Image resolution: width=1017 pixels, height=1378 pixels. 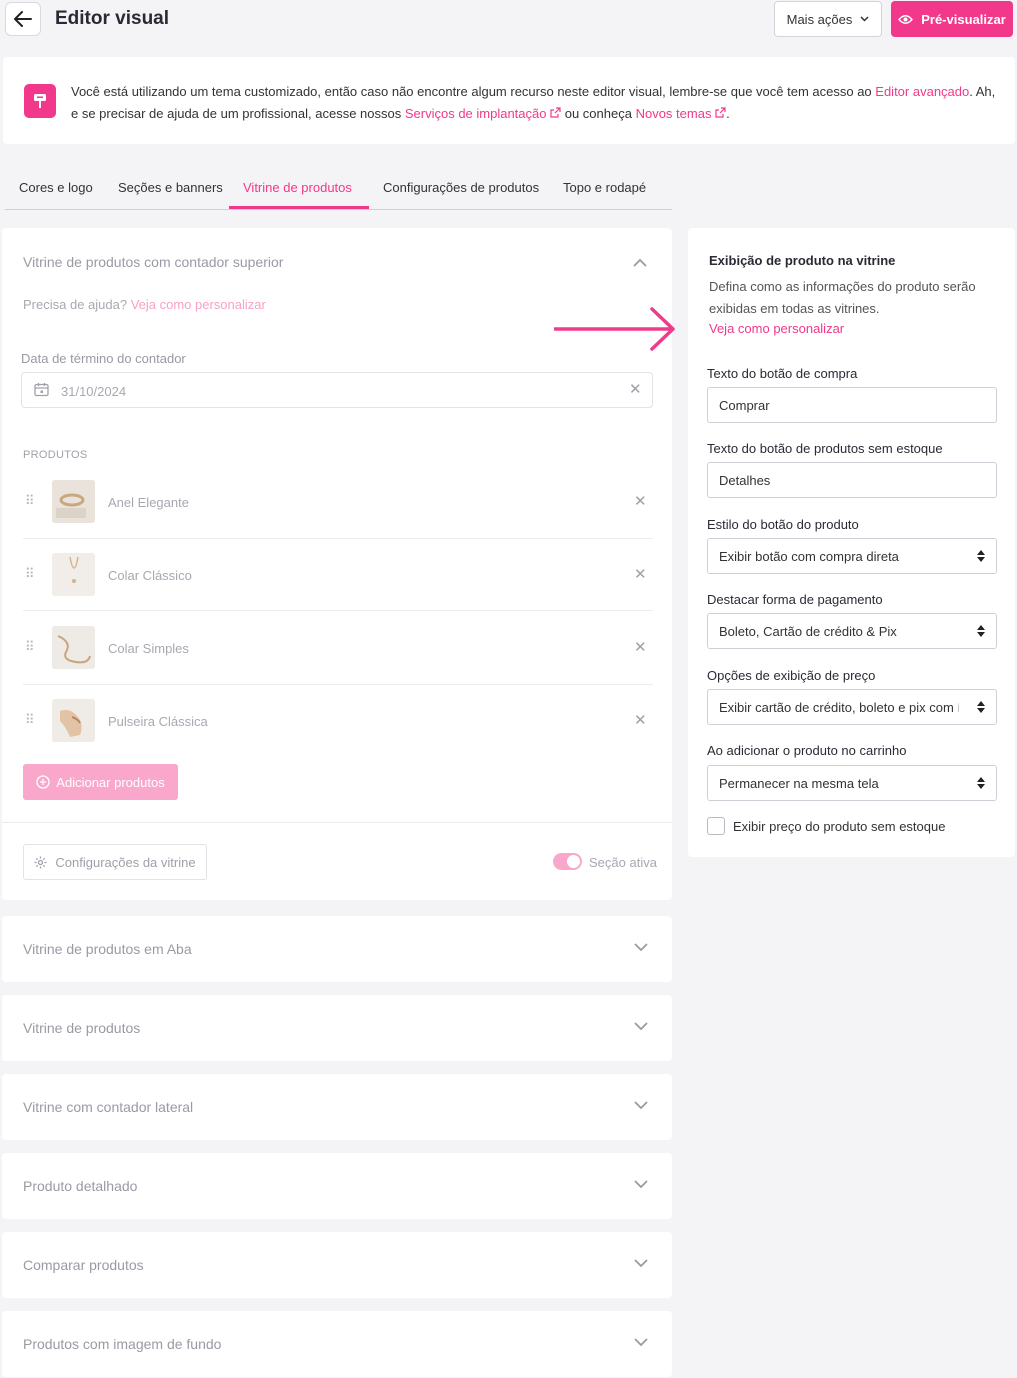 What do you see at coordinates (337, 390) in the screenshot?
I see `counter-end-date-input: 31/10/2024 ✕` at bounding box center [337, 390].